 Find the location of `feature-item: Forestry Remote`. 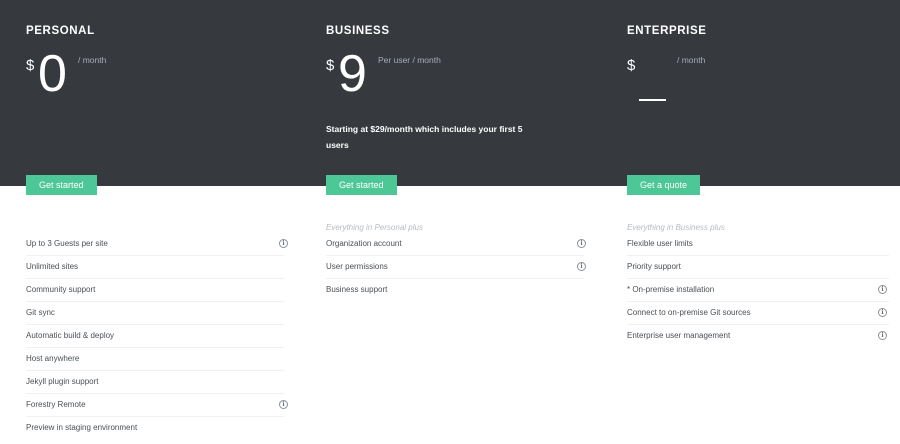

feature-item: Forestry Remote is located at coordinates (157, 405).